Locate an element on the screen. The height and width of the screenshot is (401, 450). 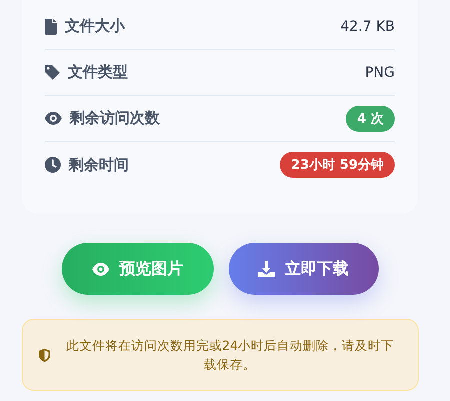
download-button: 立即下载 is located at coordinates (303, 269).